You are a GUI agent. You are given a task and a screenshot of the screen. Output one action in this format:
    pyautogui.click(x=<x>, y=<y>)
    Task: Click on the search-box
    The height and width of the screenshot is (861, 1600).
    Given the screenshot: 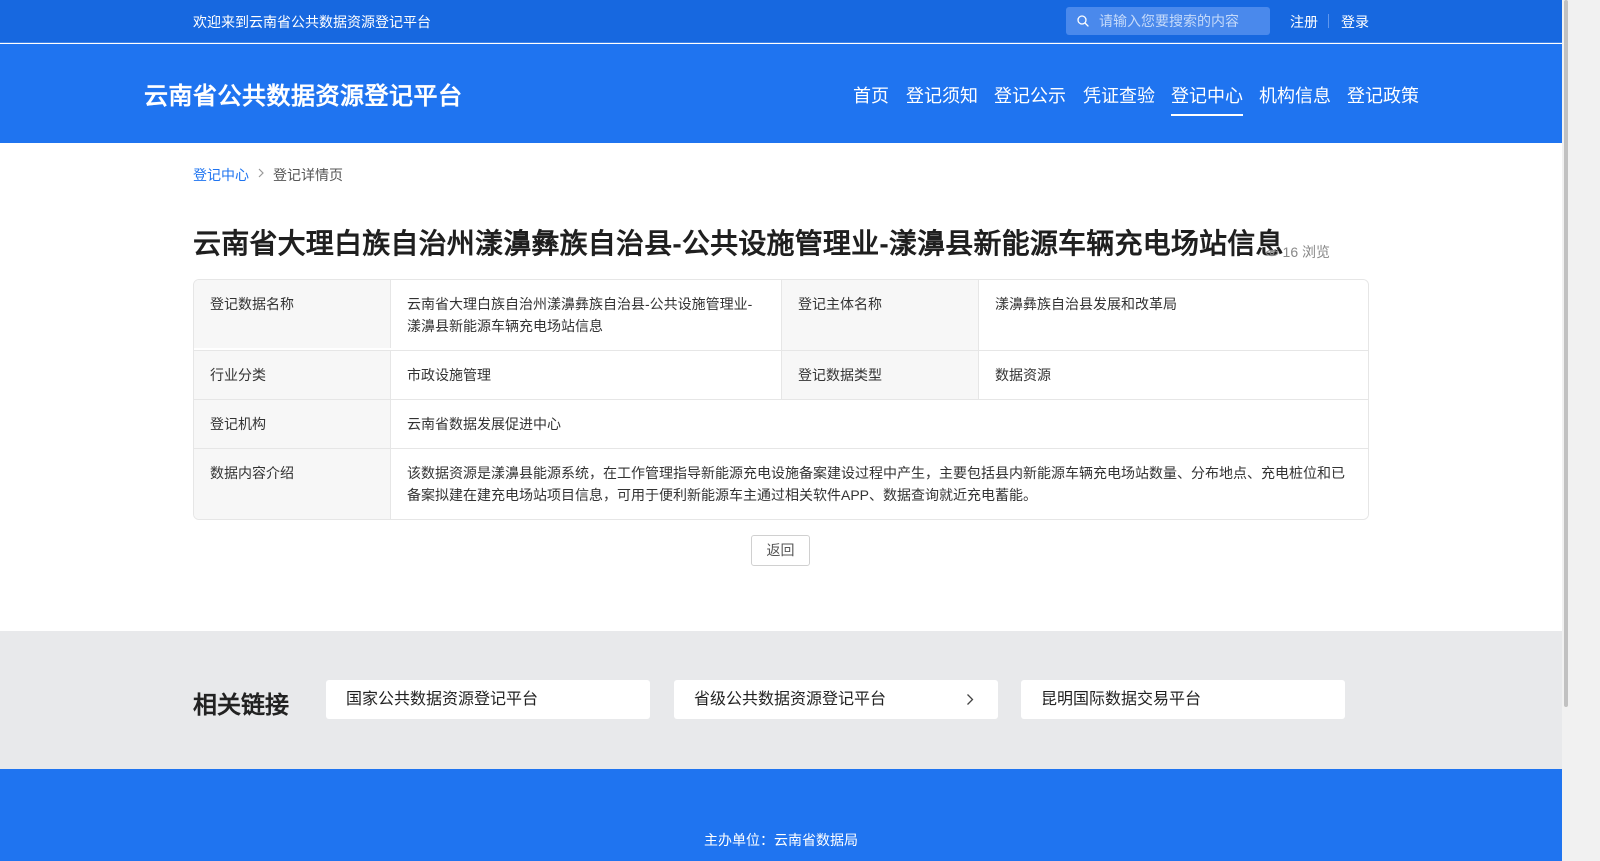 What is the action you would take?
    pyautogui.click(x=1168, y=21)
    